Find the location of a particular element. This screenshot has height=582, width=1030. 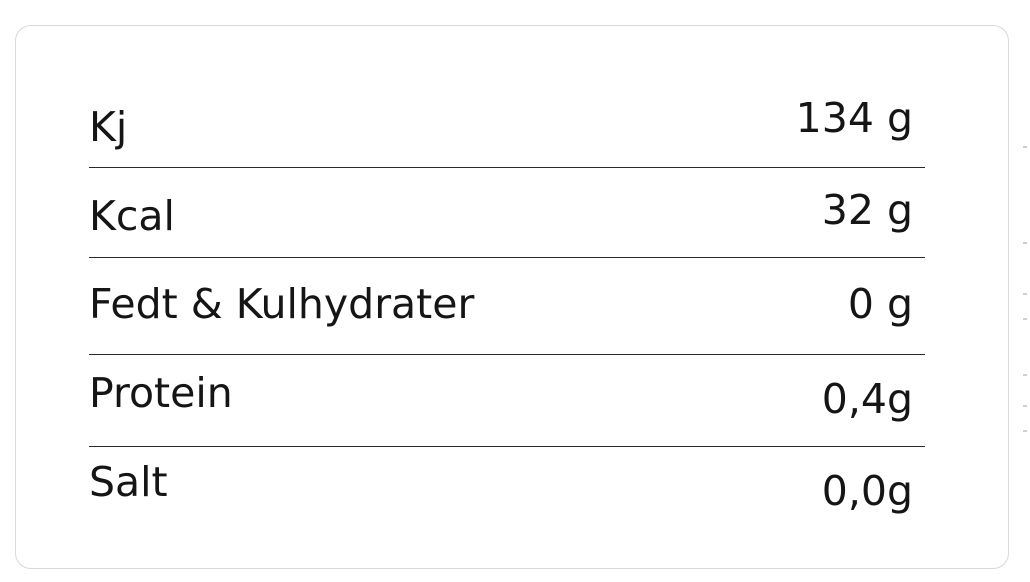

nutrition-value: 32 g is located at coordinates (867, 210).